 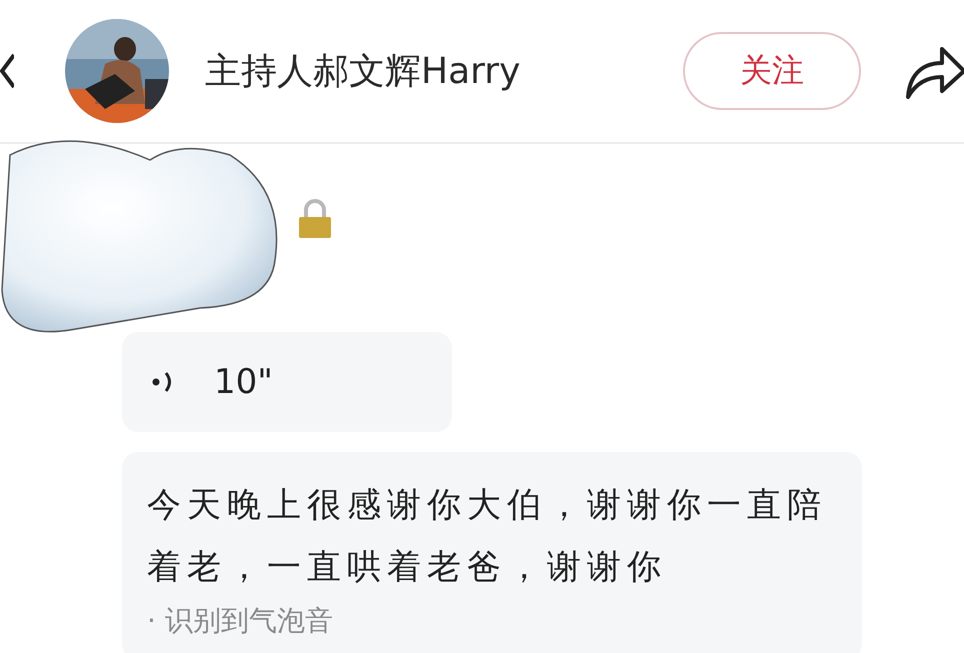 What do you see at coordinates (287, 382) in the screenshot?
I see `voice-message: 10"` at bounding box center [287, 382].